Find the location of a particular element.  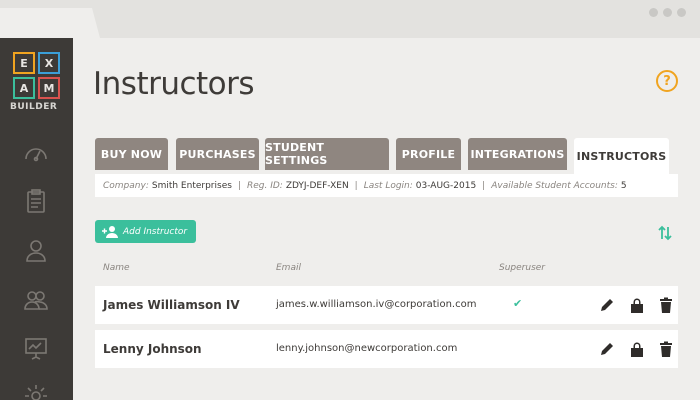

logo-letter: E is located at coordinates (24, 63).